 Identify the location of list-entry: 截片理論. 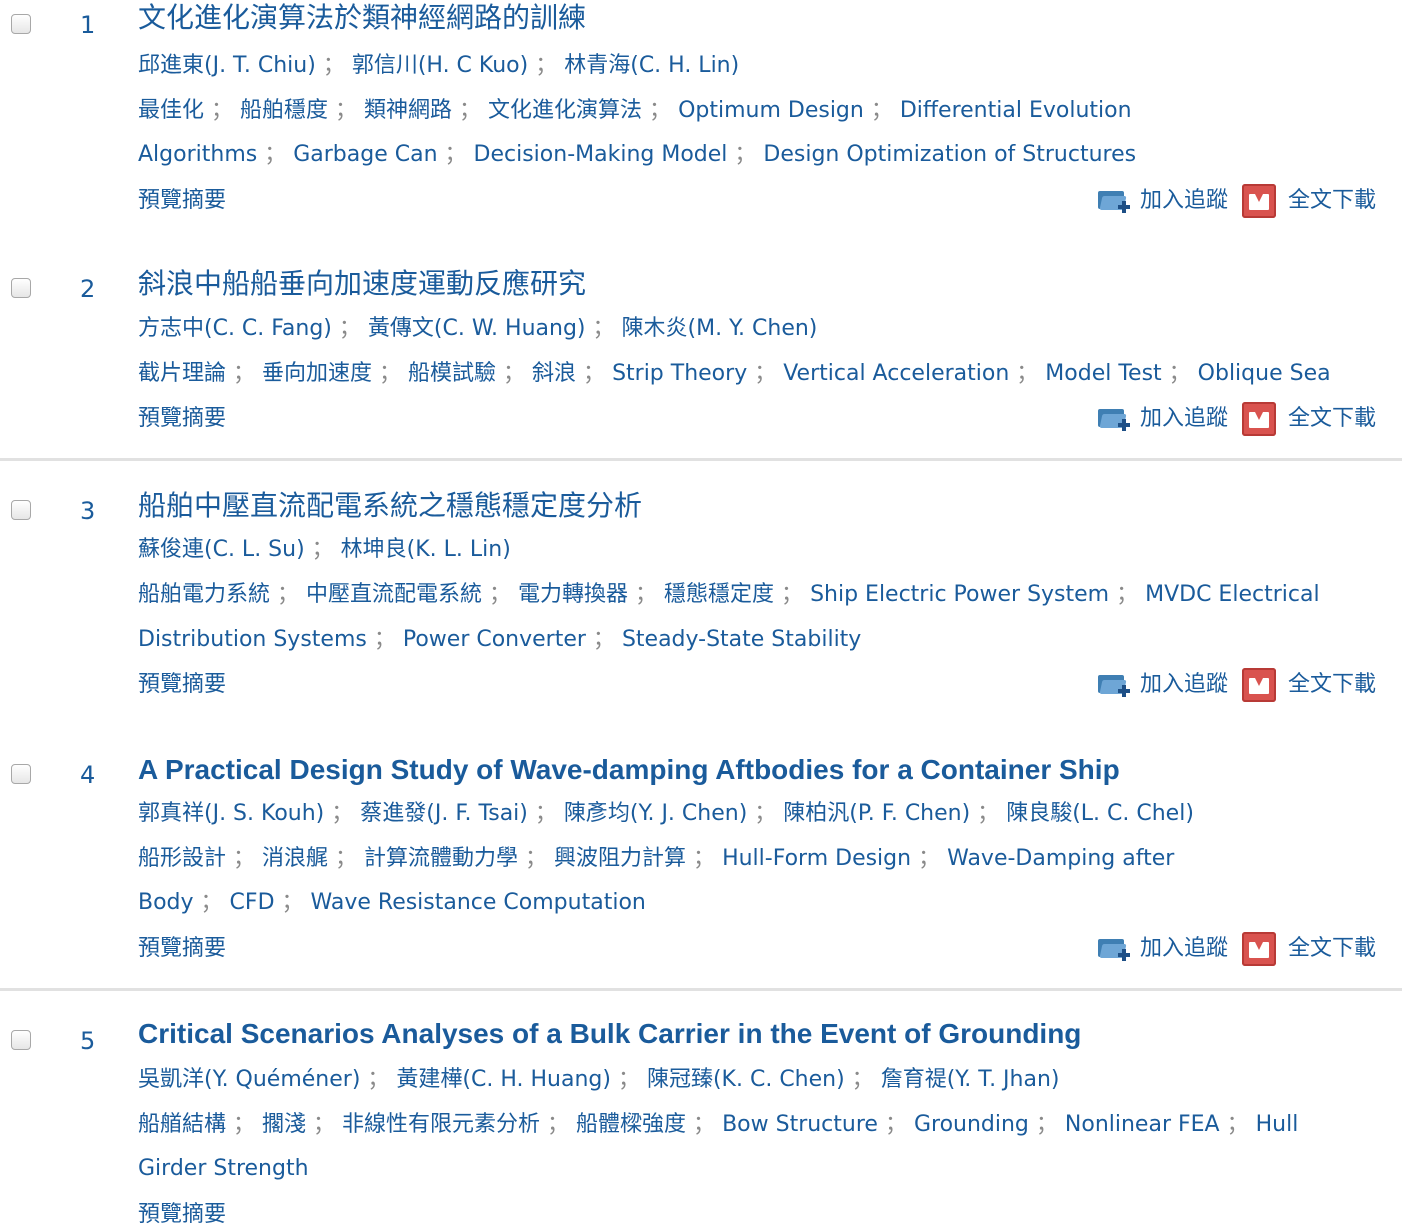
(182, 373).